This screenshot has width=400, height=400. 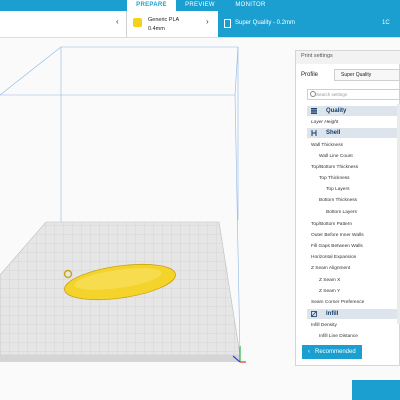 I want to click on setting-wall-line-count: Wall Line Count, so click(x=336, y=156).